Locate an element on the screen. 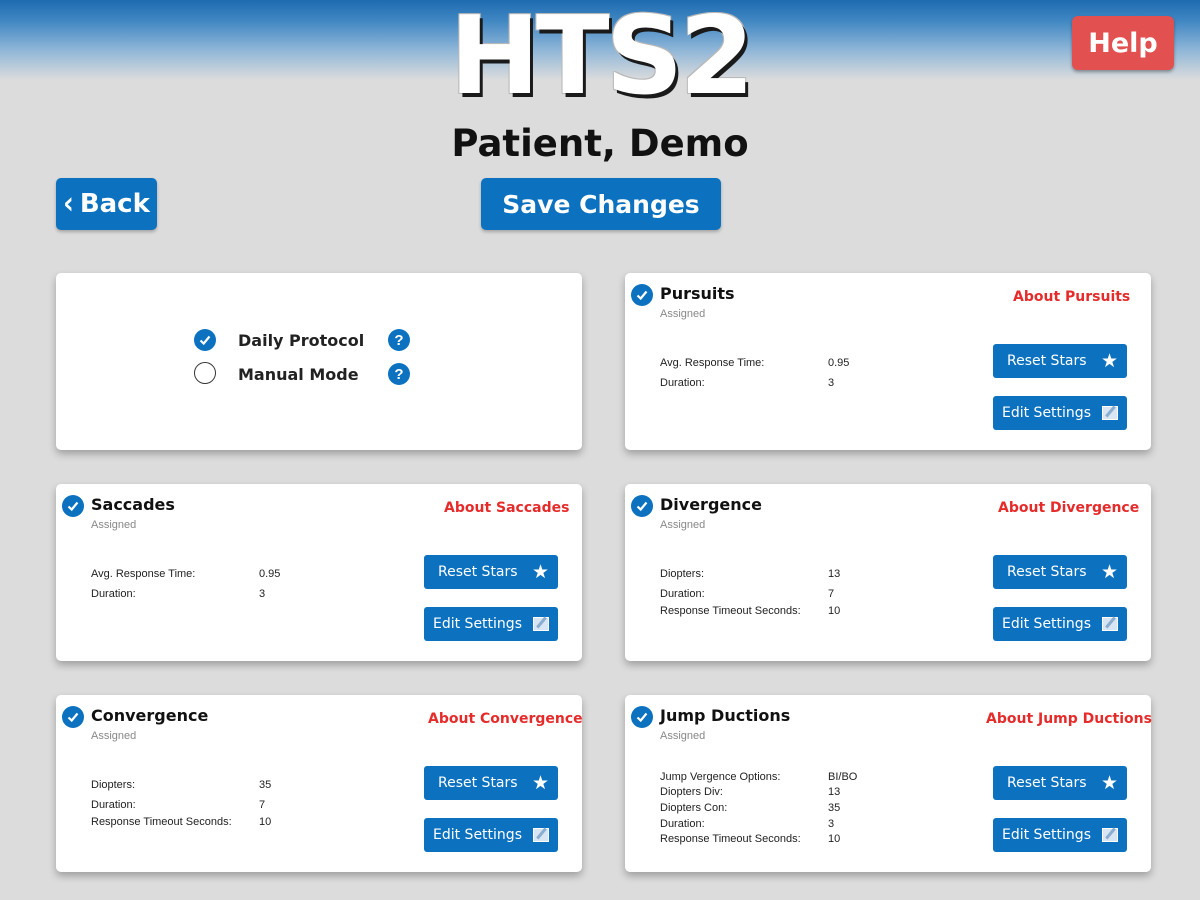 Image resolution: width=1200 pixels, height=900 pixels. back-button-label: Back is located at coordinates (114, 204).